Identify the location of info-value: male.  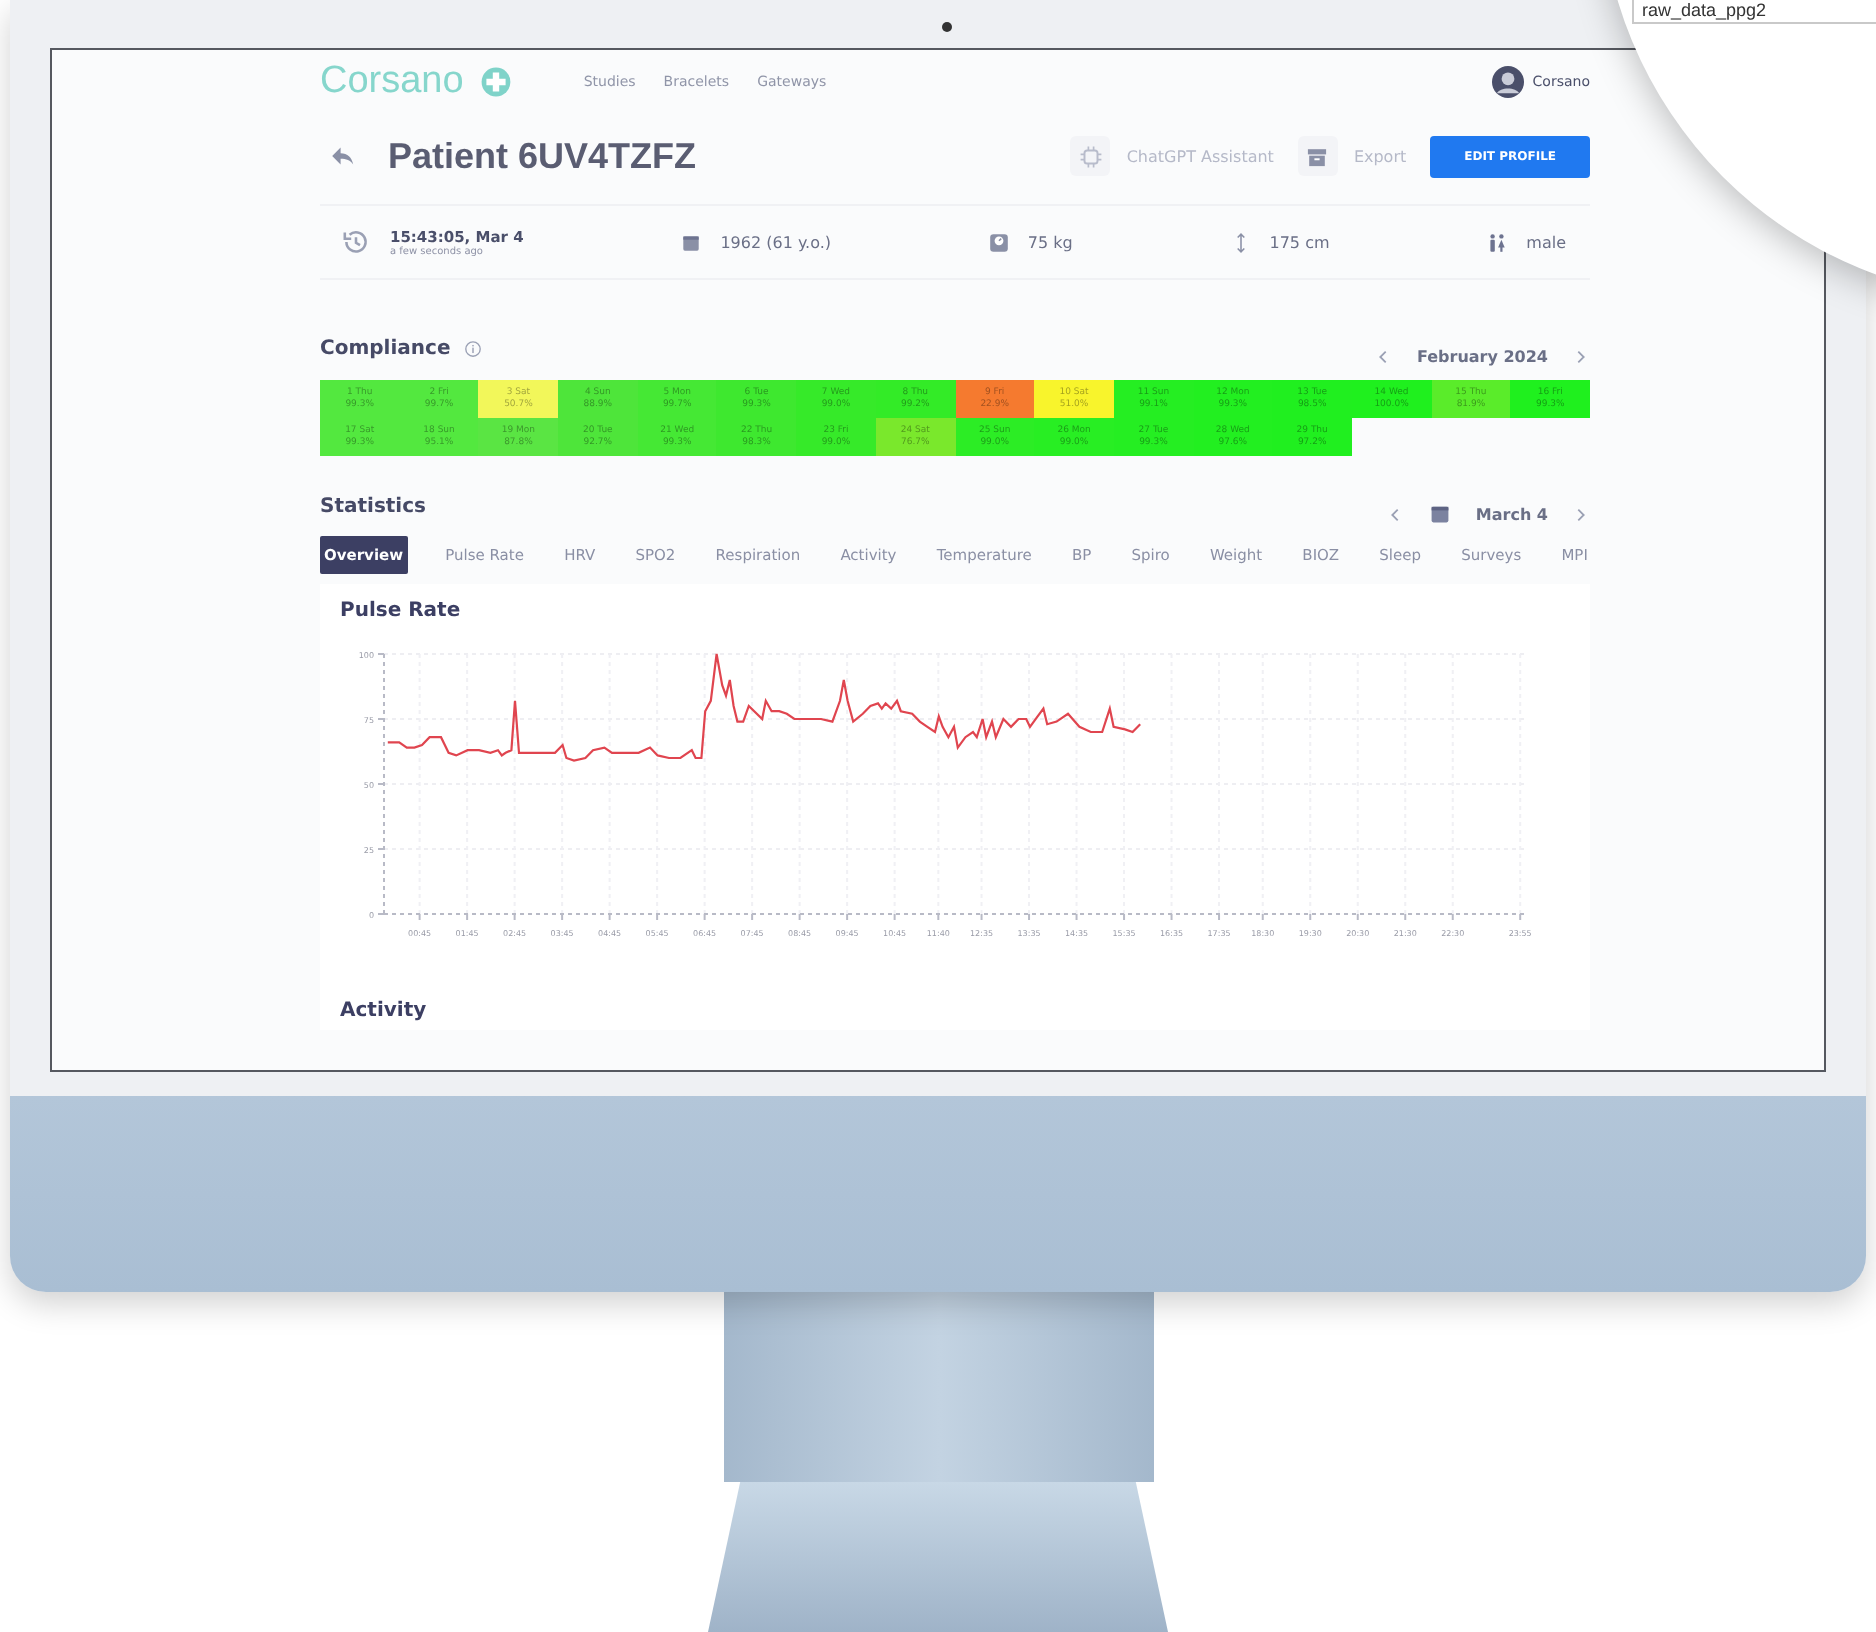
(1546, 242).